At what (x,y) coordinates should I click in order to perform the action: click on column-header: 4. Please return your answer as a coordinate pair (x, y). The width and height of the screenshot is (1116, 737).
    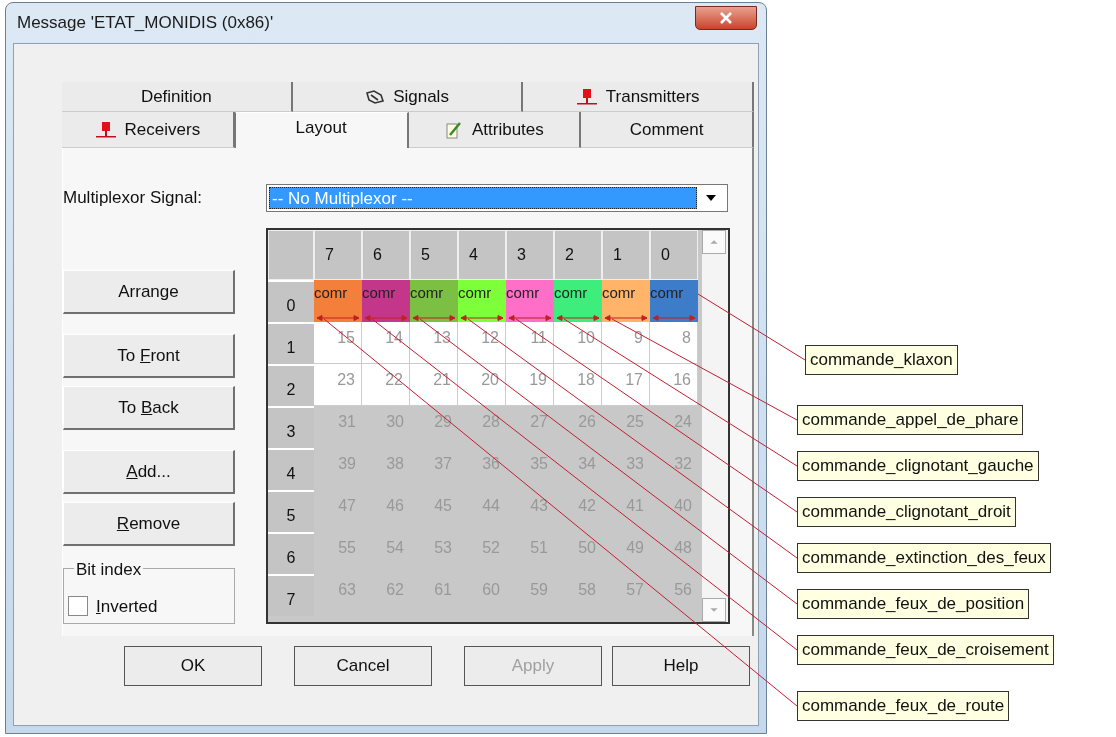
    Looking at the image, I should click on (482, 255).